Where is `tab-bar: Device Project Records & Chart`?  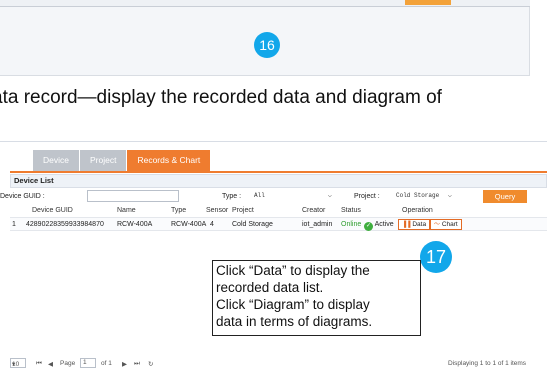 tab-bar: Device Project Records & Chart is located at coordinates (122, 160).